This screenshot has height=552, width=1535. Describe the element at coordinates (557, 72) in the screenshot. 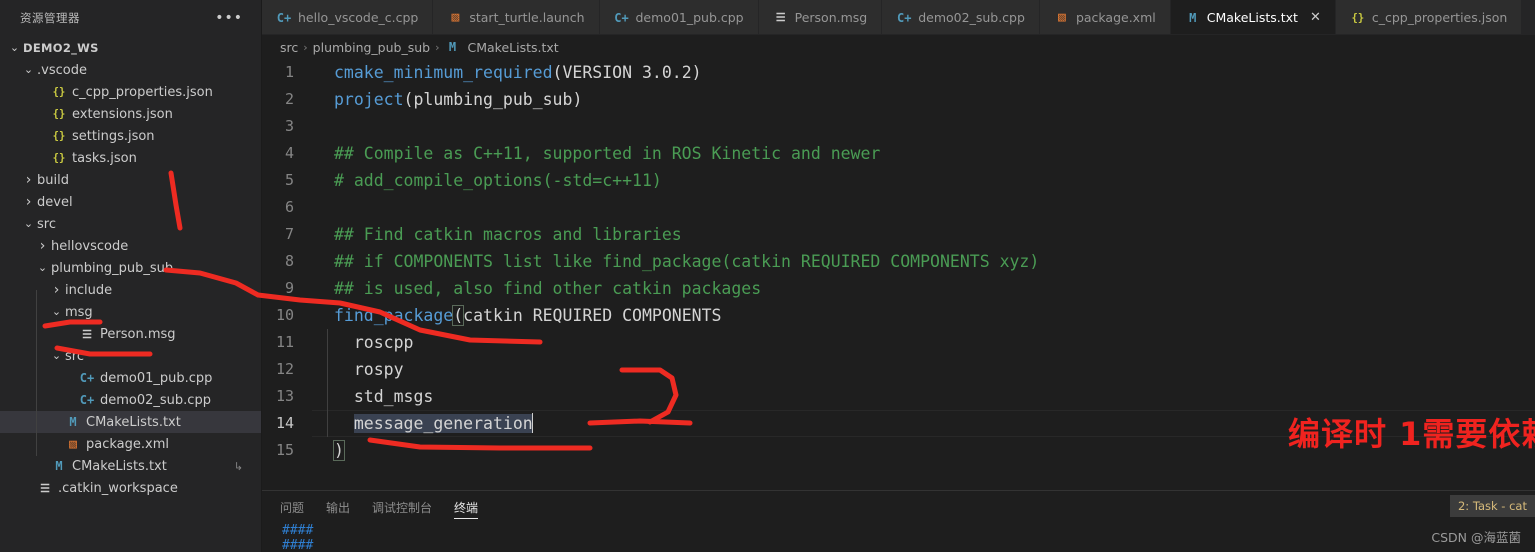

I see `code-token: (` at that location.